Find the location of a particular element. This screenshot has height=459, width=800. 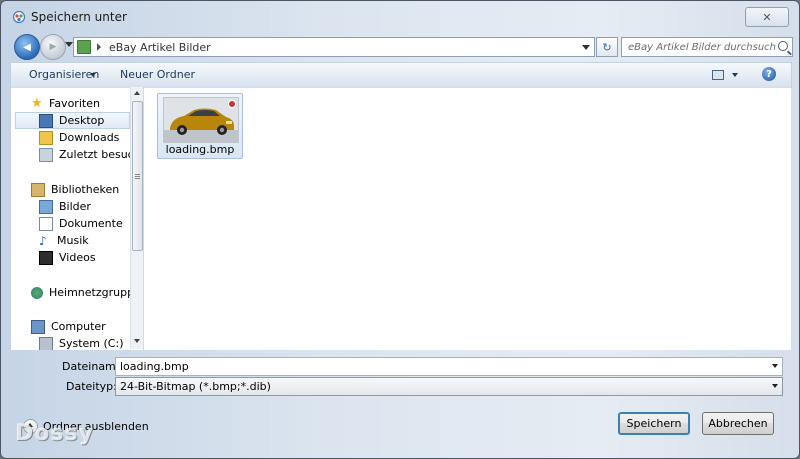

sidebar-item-label: Musik is located at coordinates (73, 240).